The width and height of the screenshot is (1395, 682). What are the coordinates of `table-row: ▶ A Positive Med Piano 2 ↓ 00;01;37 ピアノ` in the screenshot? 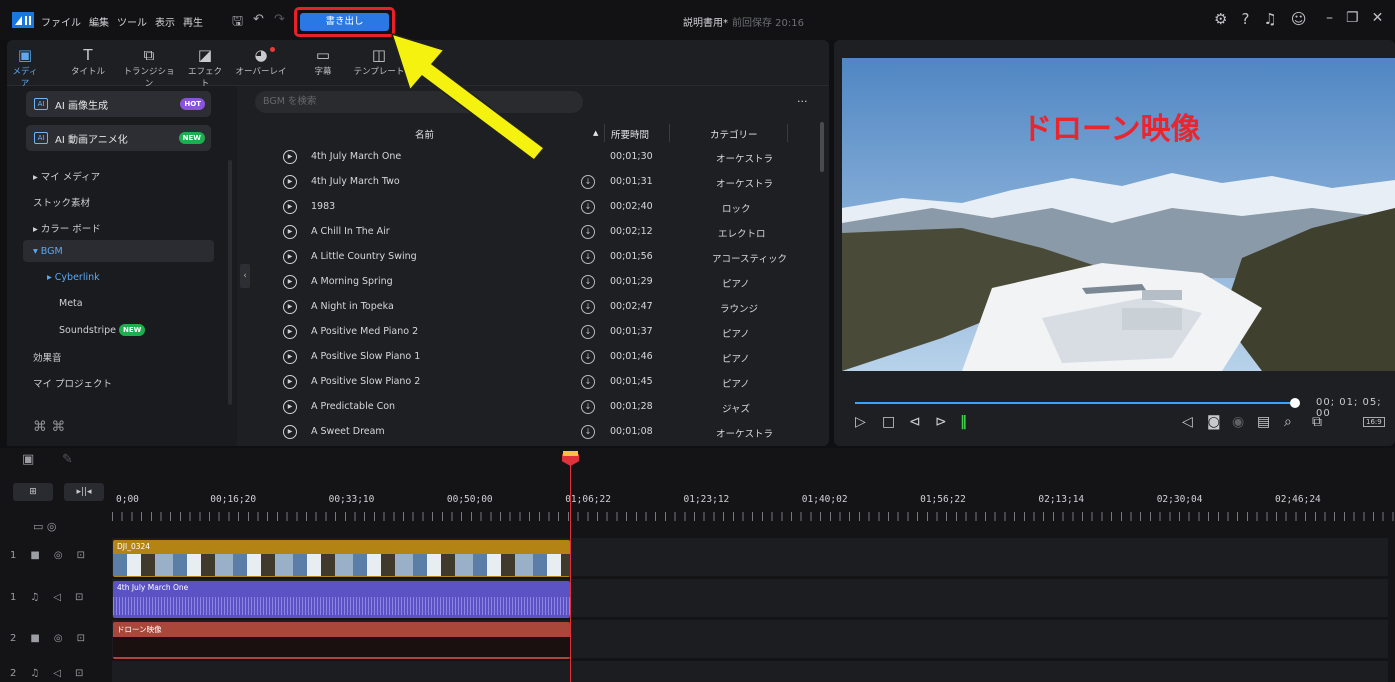 It's located at (535, 332).